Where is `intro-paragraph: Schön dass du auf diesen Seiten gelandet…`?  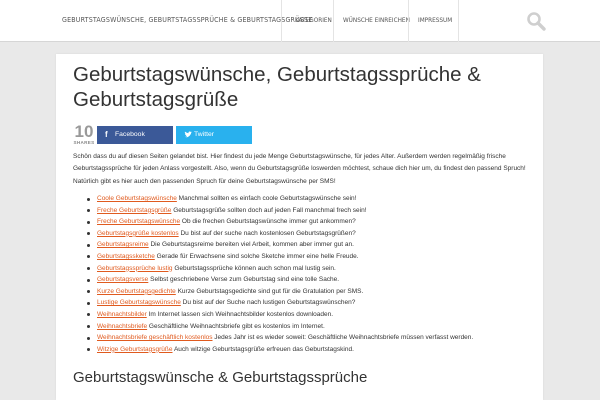
intro-paragraph: Schön dass du auf diesen Seiten gelandet… is located at coordinates (299, 169).